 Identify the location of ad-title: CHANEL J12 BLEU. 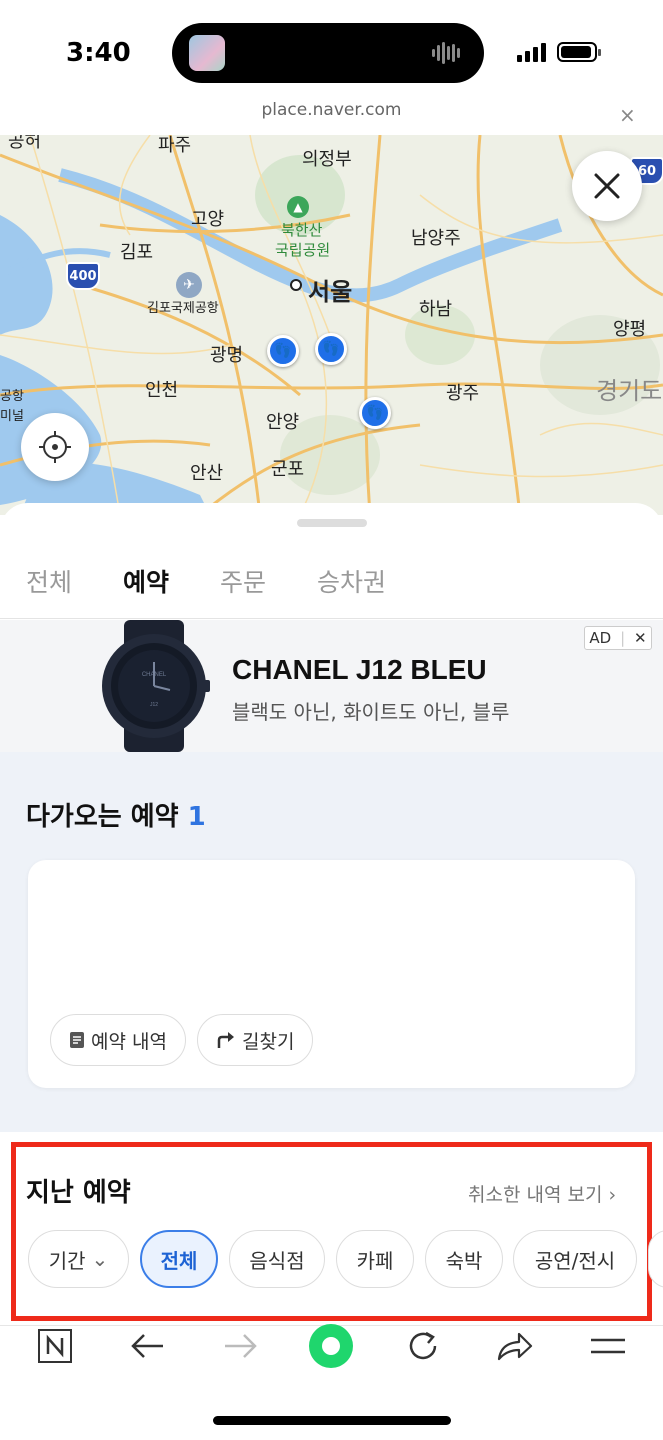
(359, 670).